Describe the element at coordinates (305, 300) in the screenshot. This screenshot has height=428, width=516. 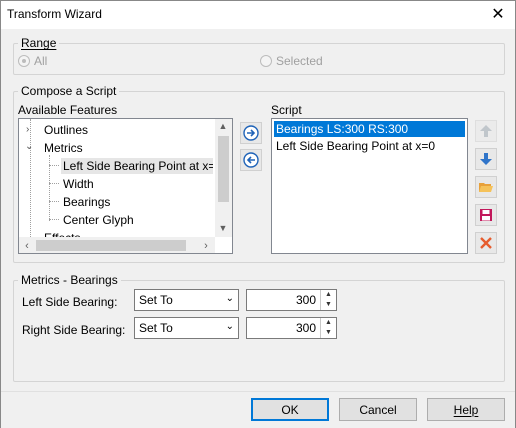
I see `left-bearing-value: 300` at that location.